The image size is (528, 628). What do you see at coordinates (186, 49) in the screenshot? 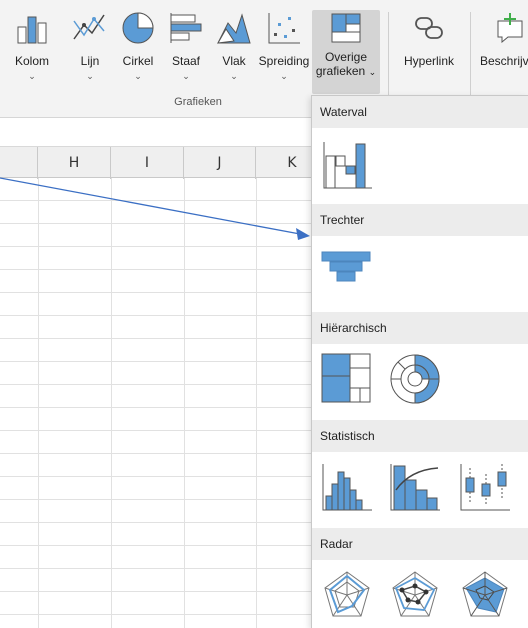
I see `bar-chart-button: Staaf ⌄` at bounding box center [186, 49].